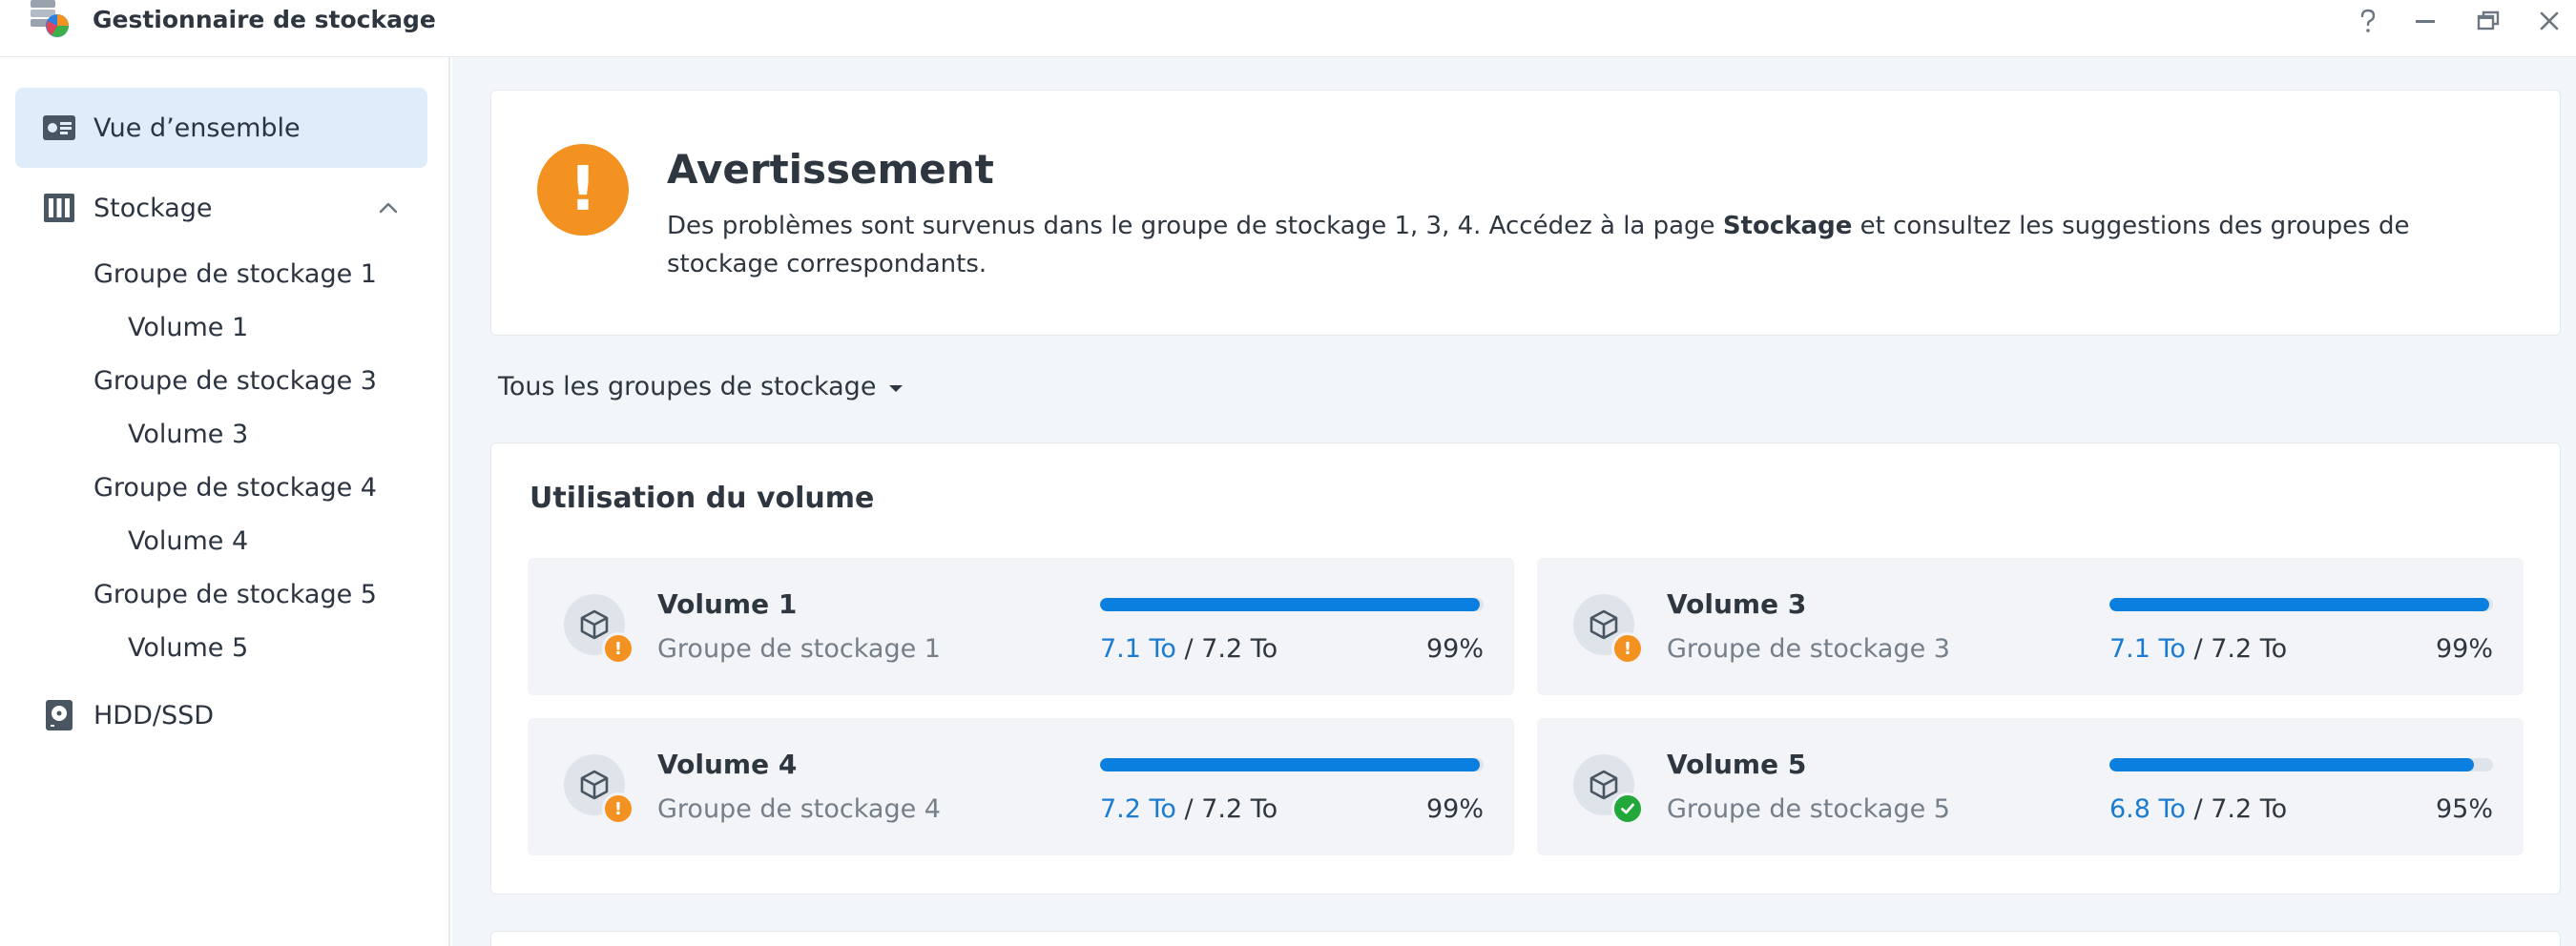 This screenshot has width=2576, height=946. Describe the element at coordinates (799, 809) in the screenshot. I see `volume-pool: Groupe de stockage 4` at that location.